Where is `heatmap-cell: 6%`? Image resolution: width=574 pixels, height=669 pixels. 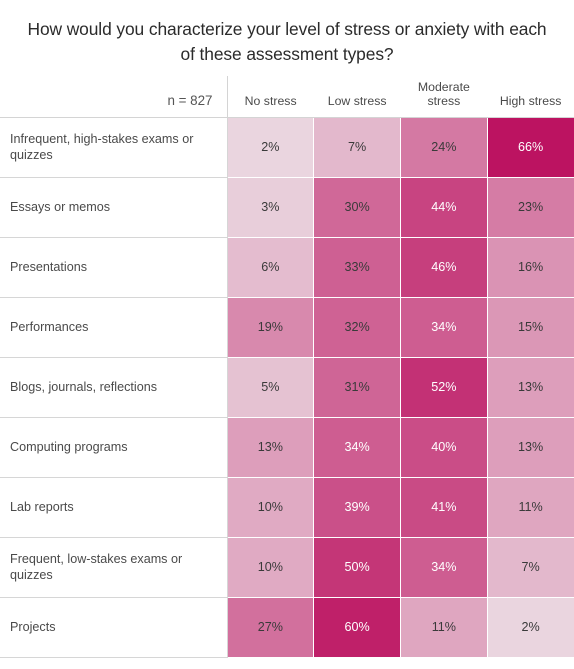
heatmap-cell: 6% is located at coordinates (271, 267).